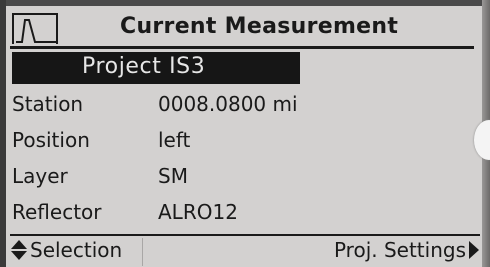 The width and height of the screenshot is (490, 267). I want to click on reflector-value: ALRO12, so click(198, 212).